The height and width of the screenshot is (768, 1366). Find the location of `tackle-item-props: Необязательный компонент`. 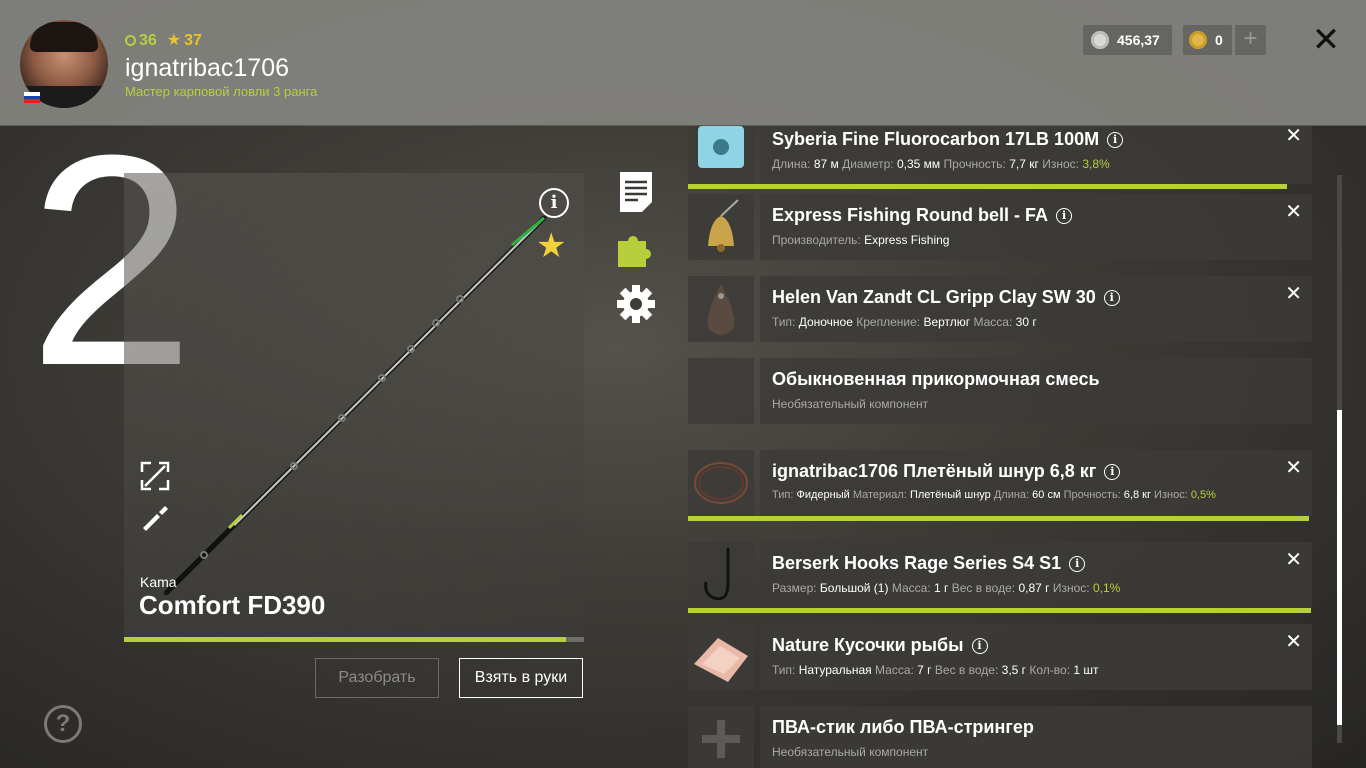

tackle-item-props: Необязательный компонент is located at coordinates (850, 404).